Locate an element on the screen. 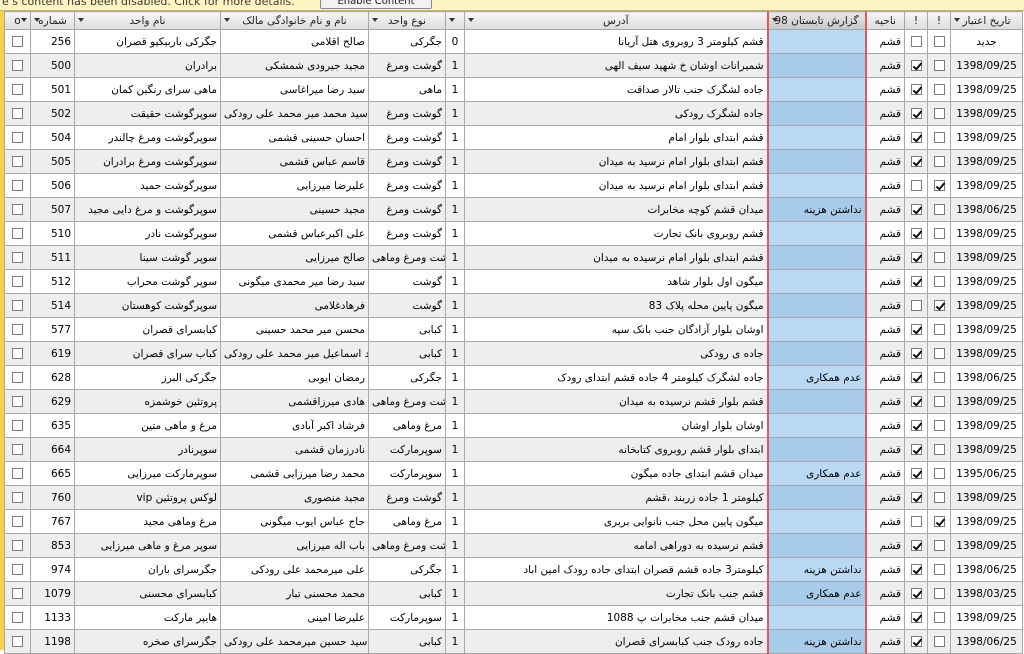 This screenshot has height=654, width=1024. number-cell: 577 is located at coordinates (52, 329).